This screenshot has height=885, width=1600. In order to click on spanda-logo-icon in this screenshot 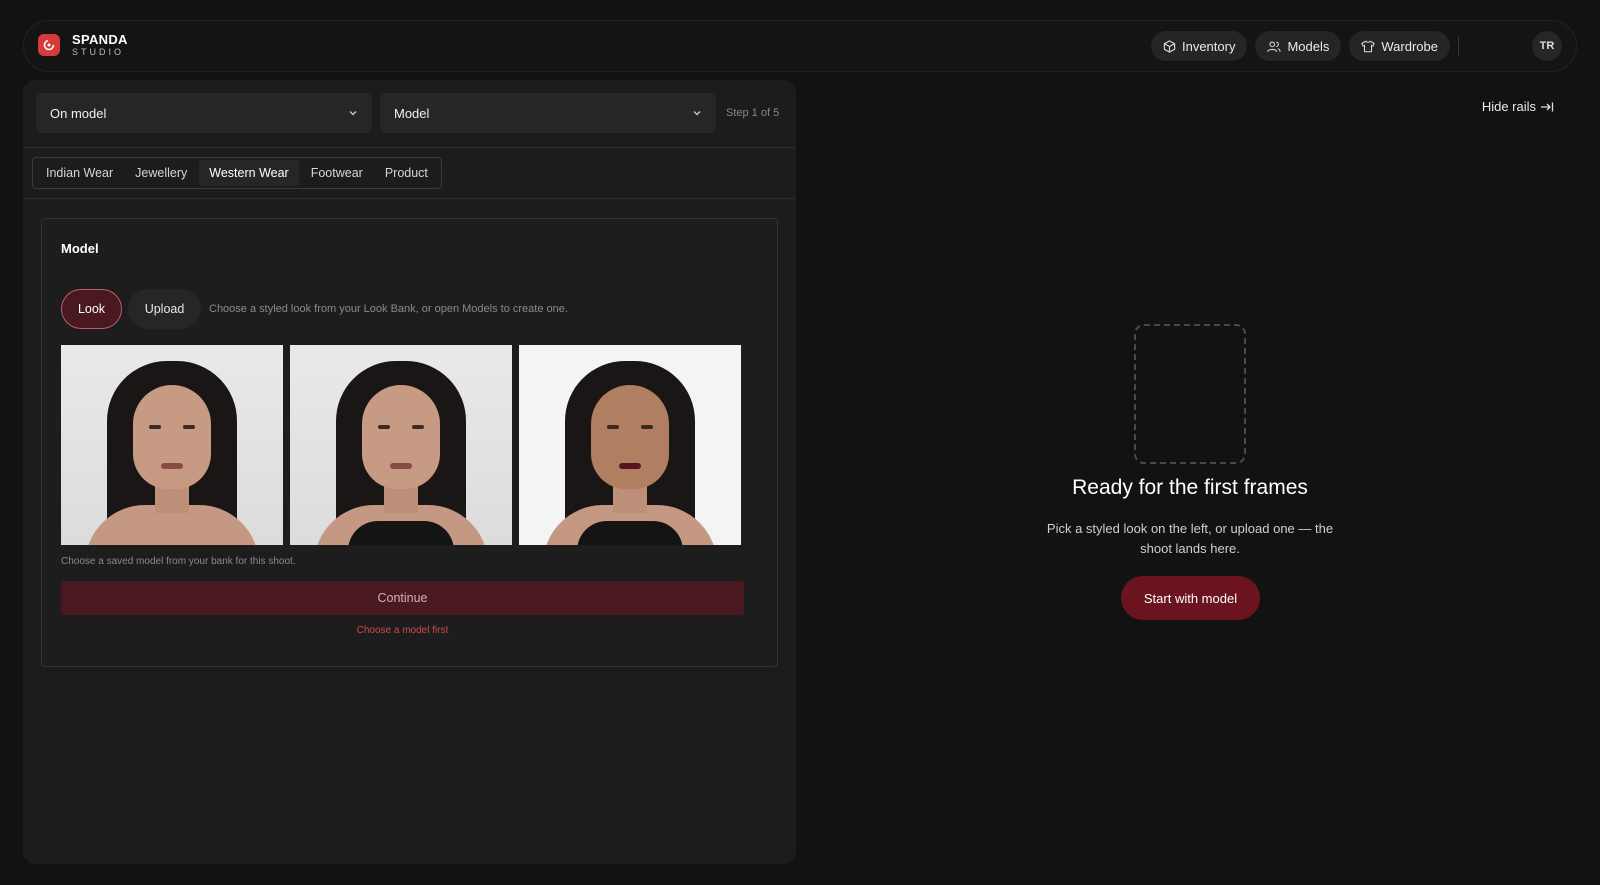, I will do `click(49, 45)`.